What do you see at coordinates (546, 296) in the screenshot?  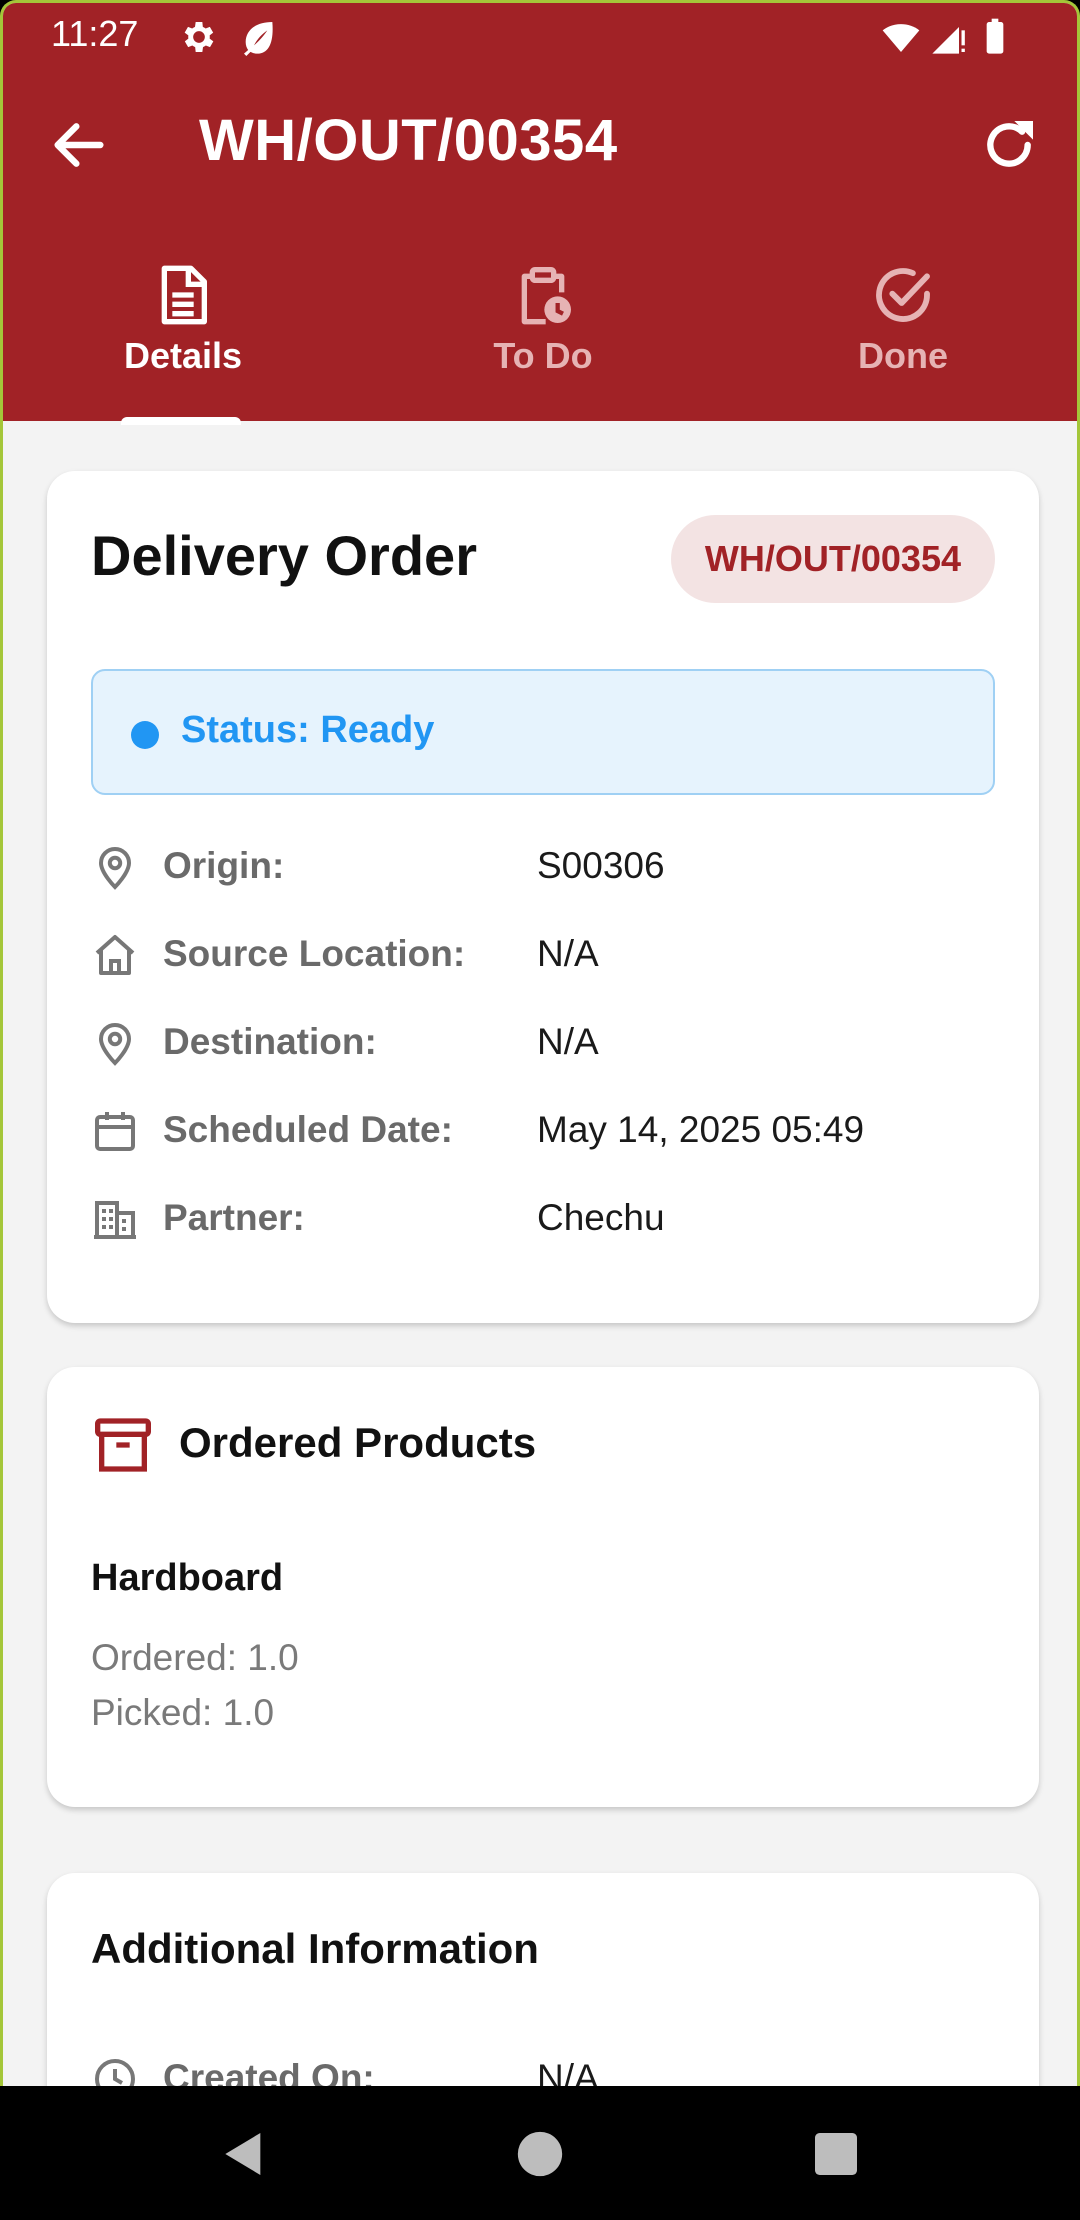 I see `clipboard-clock-icon` at bounding box center [546, 296].